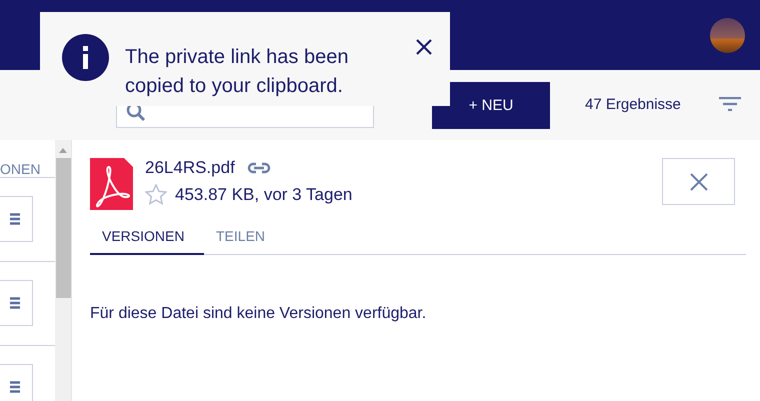 This screenshot has width=760, height=401. I want to click on filter-icon, so click(729, 104).